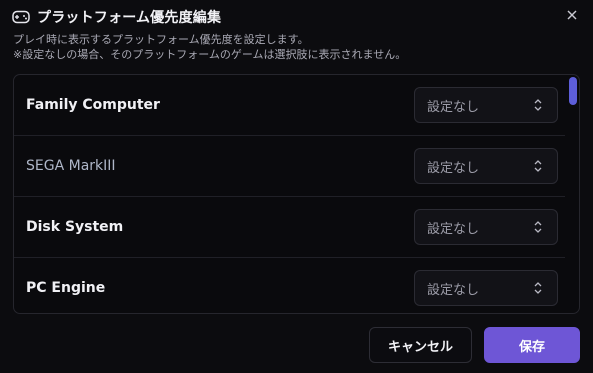 The height and width of the screenshot is (373, 593). What do you see at coordinates (129, 18) in the screenshot?
I see `dialog-title: プラットフォーム優先度編集` at bounding box center [129, 18].